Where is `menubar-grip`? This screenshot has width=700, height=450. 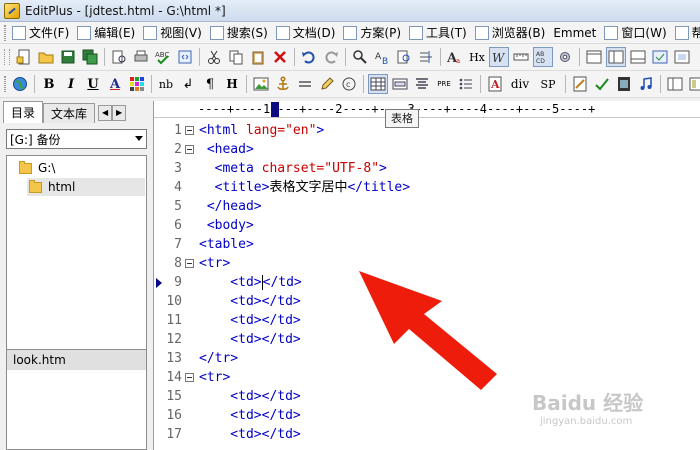 menubar-grip is located at coordinates (5, 32).